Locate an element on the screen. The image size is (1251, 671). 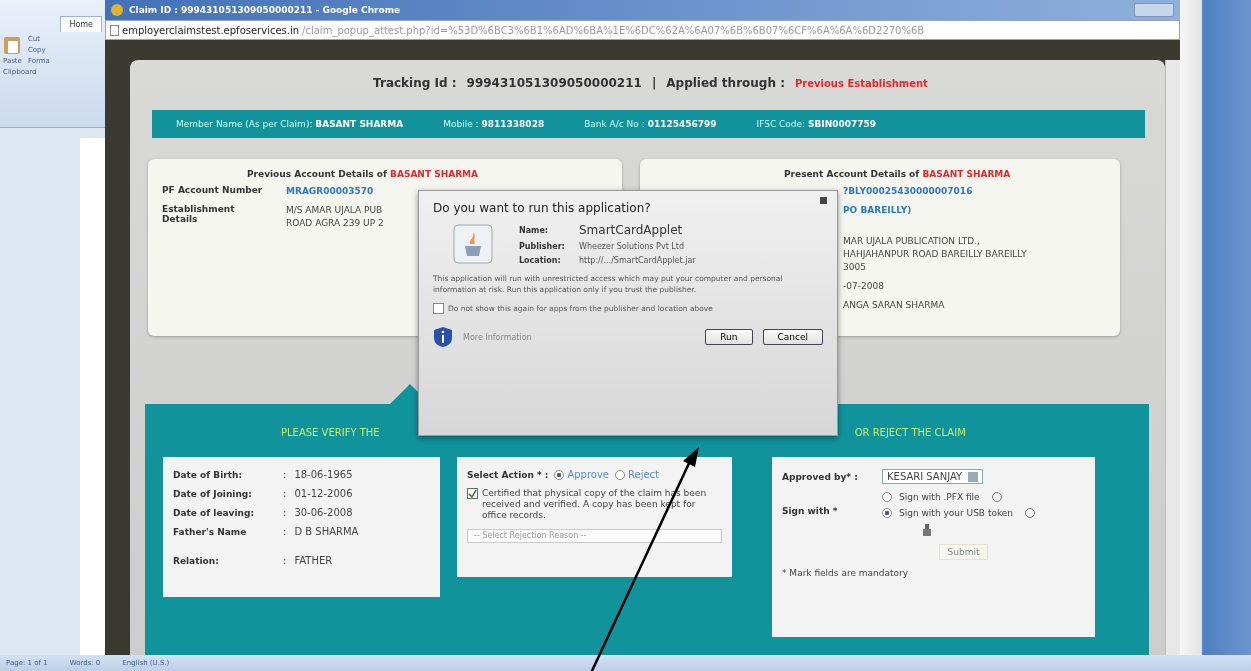
member-info: Mobile : 9811338028 is located at coordinates (494, 124).